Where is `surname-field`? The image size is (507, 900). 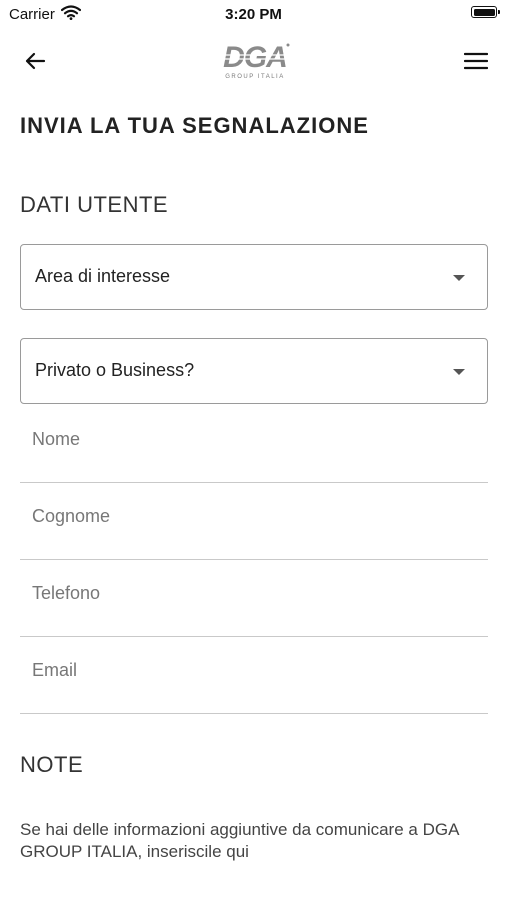
surname-field is located at coordinates (252, 516).